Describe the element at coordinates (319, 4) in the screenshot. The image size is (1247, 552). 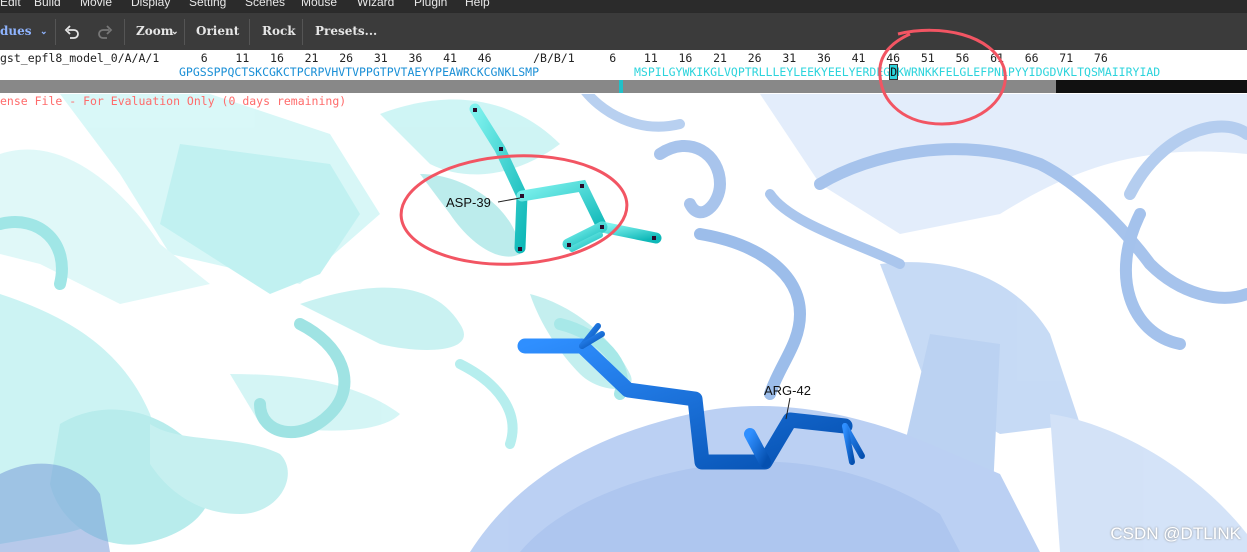
I see `menu-mouse: Mouse` at that location.